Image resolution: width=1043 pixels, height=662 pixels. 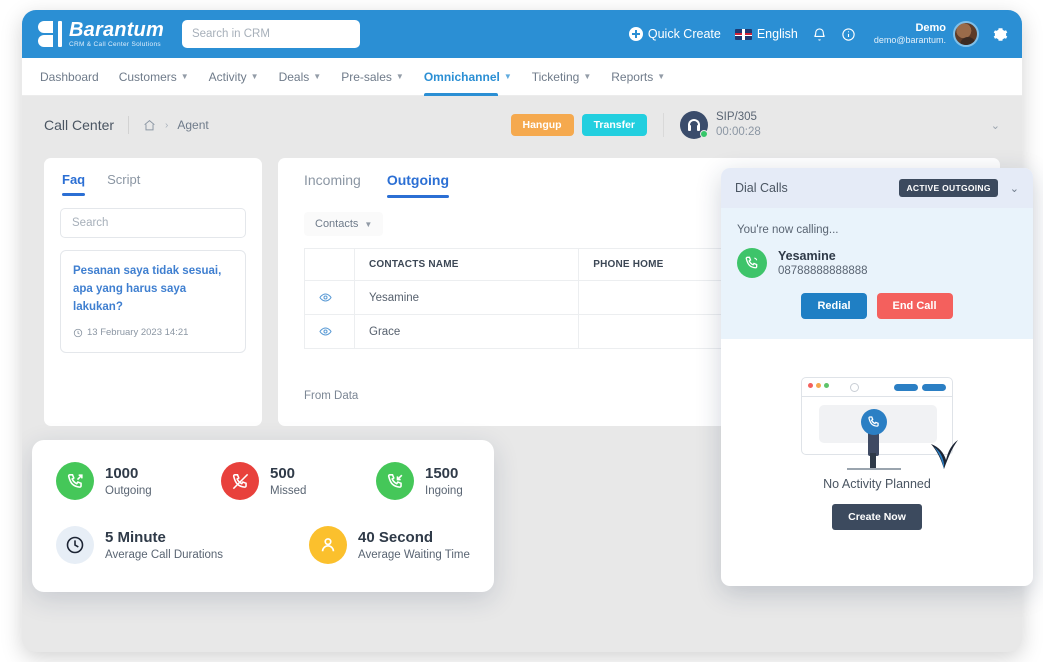 I want to click on stat-outgoing: 1000 Outgoing, so click(x=138, y=481).